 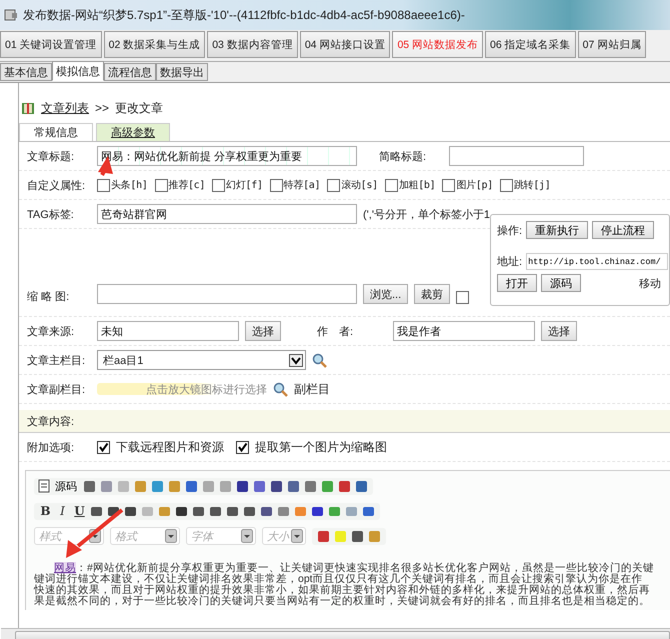 I want to click on horizontal-scrollbar, so click(x=335, y=633).